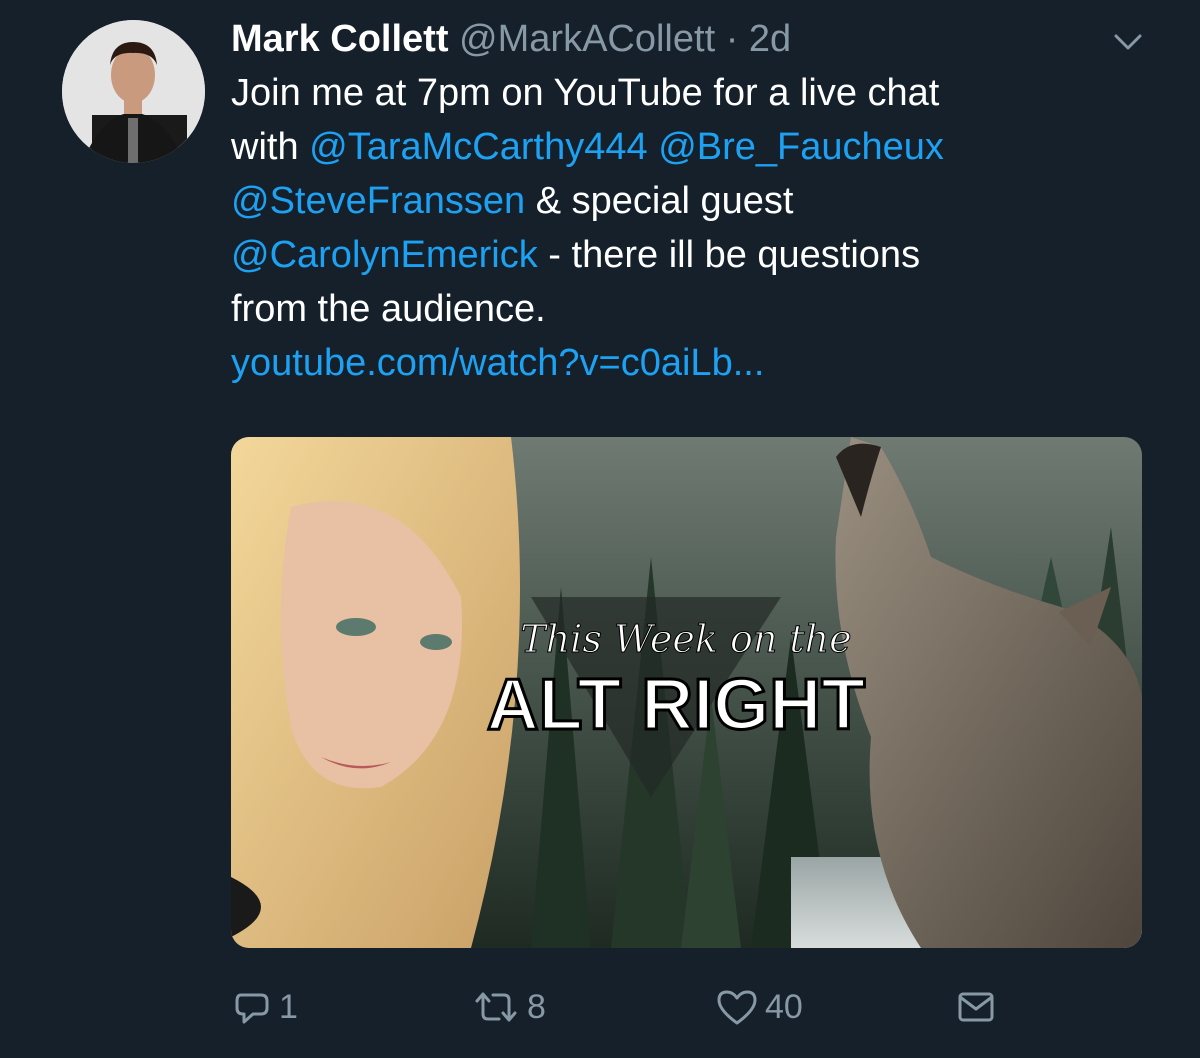 The image size is (1200, 1058). What do you see at coordinates (976, 1007) in the screenshot?
I see `message-icon` at bounding box center [976, 1007].